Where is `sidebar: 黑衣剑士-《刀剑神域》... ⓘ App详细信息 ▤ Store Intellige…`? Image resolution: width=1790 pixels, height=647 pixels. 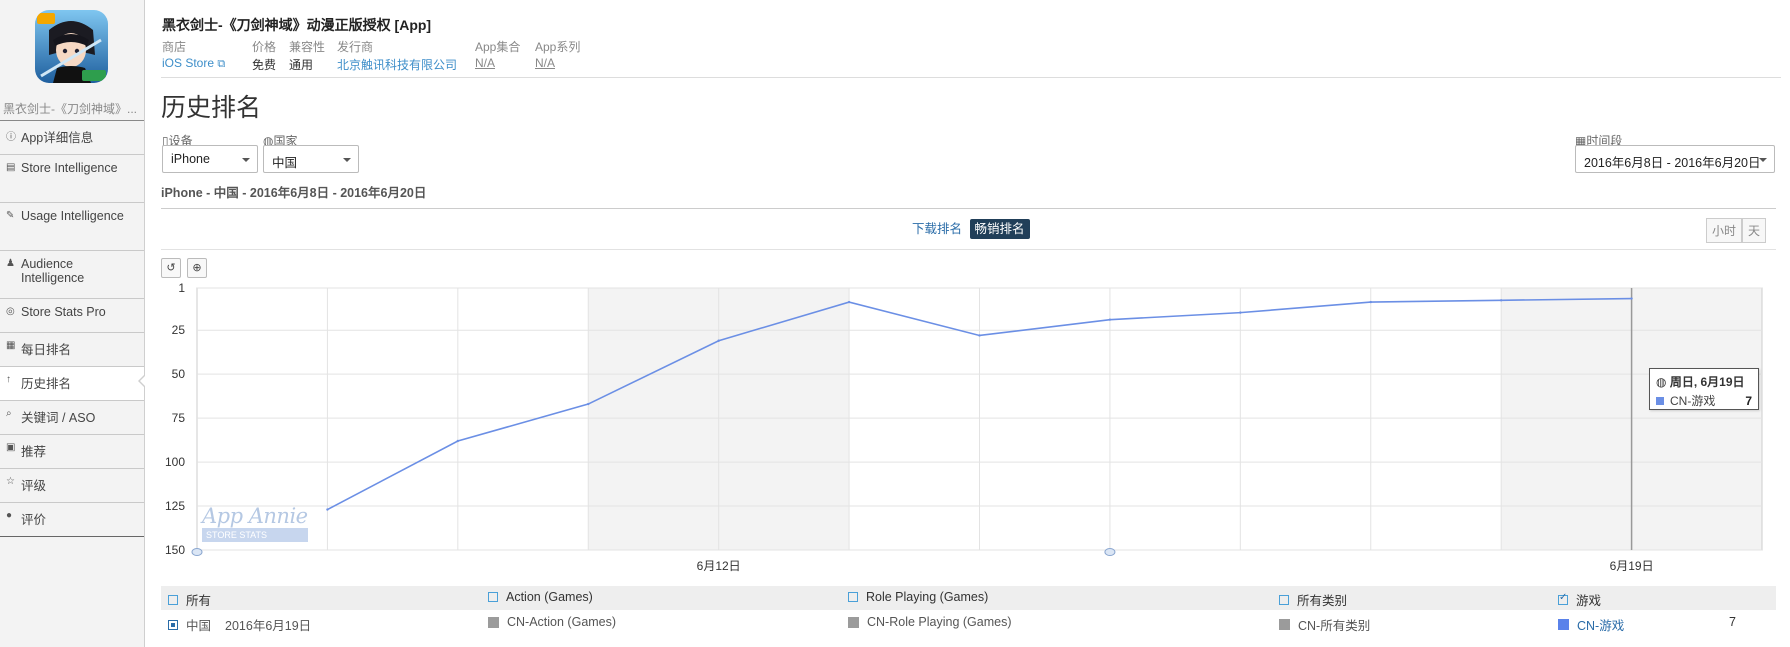 sidebar: 黑衣剑士-《刀剑神域》... ⓘ App详细信息 ▤ Store Intellige… is located at coordinates (73, 323).